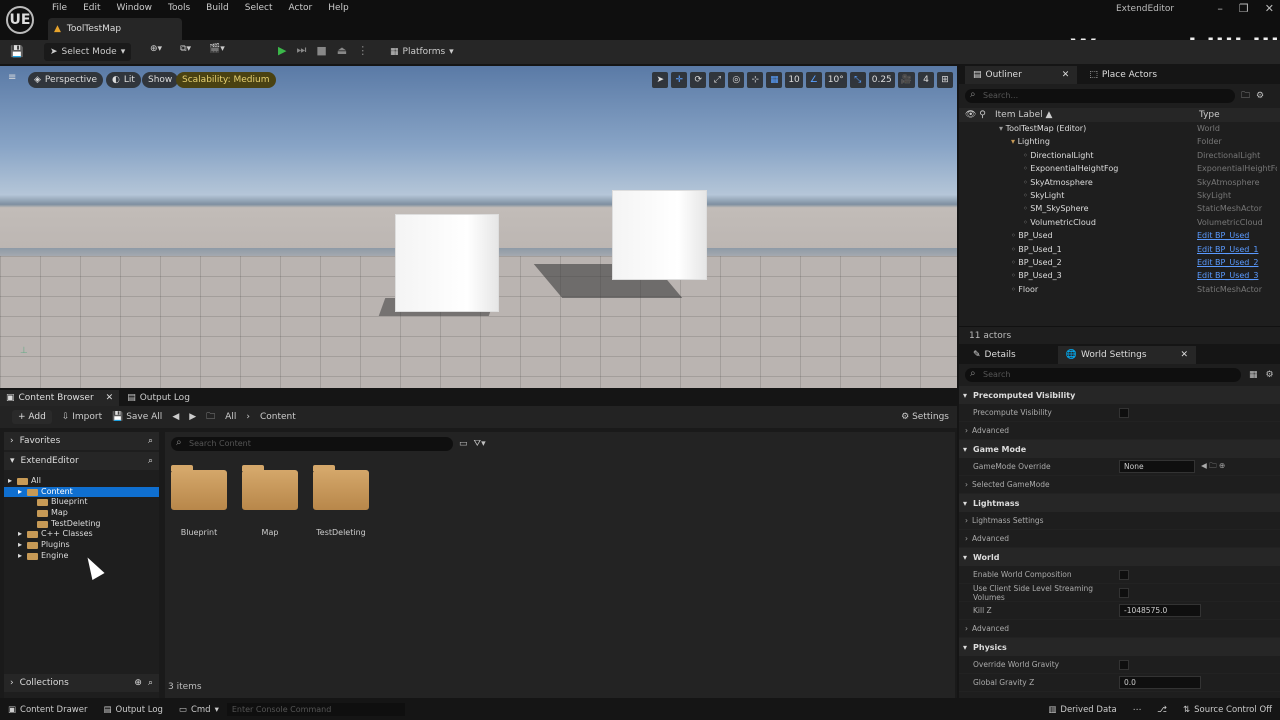 This screenshot has height=720, width=1280. Describe the element at coordinates (123, 80) in the screenshot. I see `lit-button: ◐ Lit` at that location.